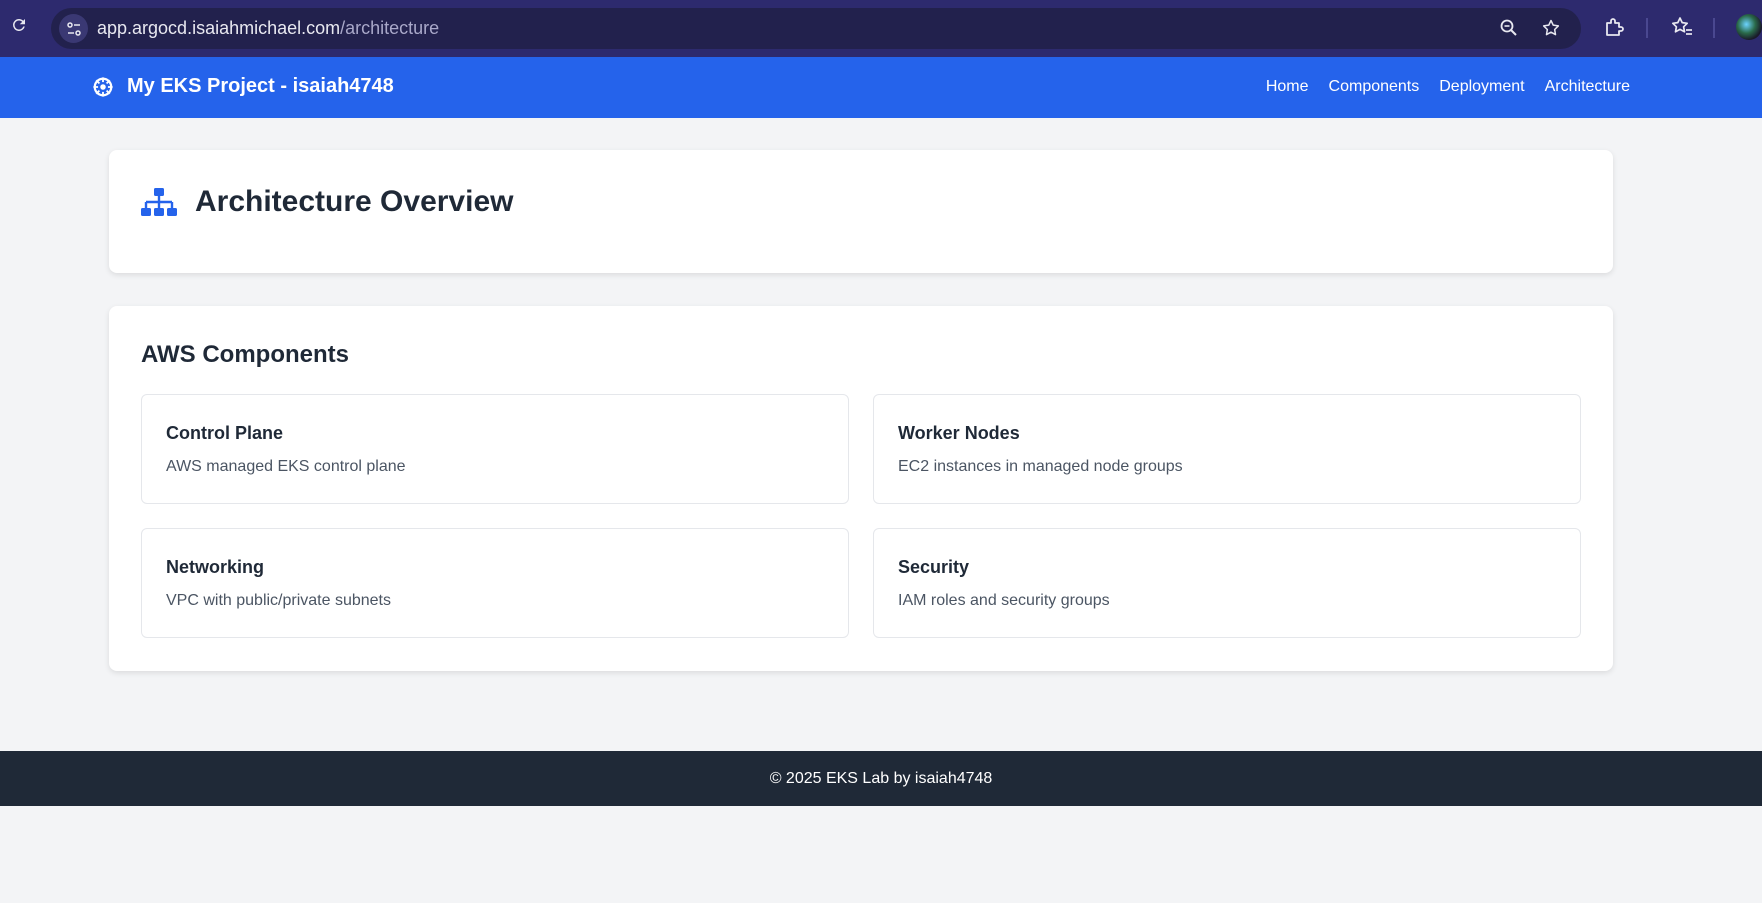 This screenshot has width=1762, height=903. I want to click on nav-link-components: Components, so click(1374, 87).